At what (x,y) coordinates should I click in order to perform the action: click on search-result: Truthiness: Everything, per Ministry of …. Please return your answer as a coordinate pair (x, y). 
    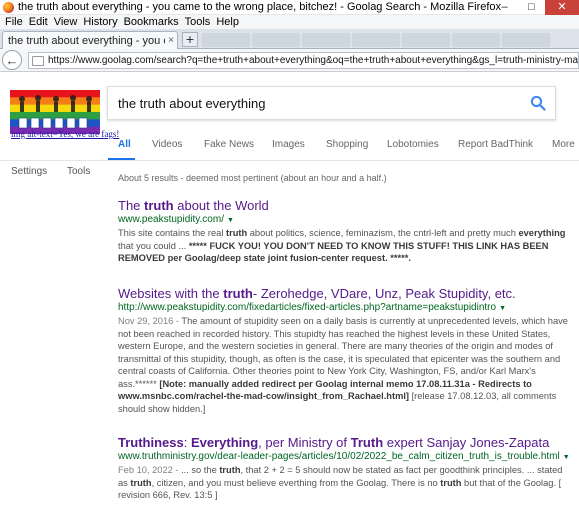
    Looking at the image, I should click on (345, 468).